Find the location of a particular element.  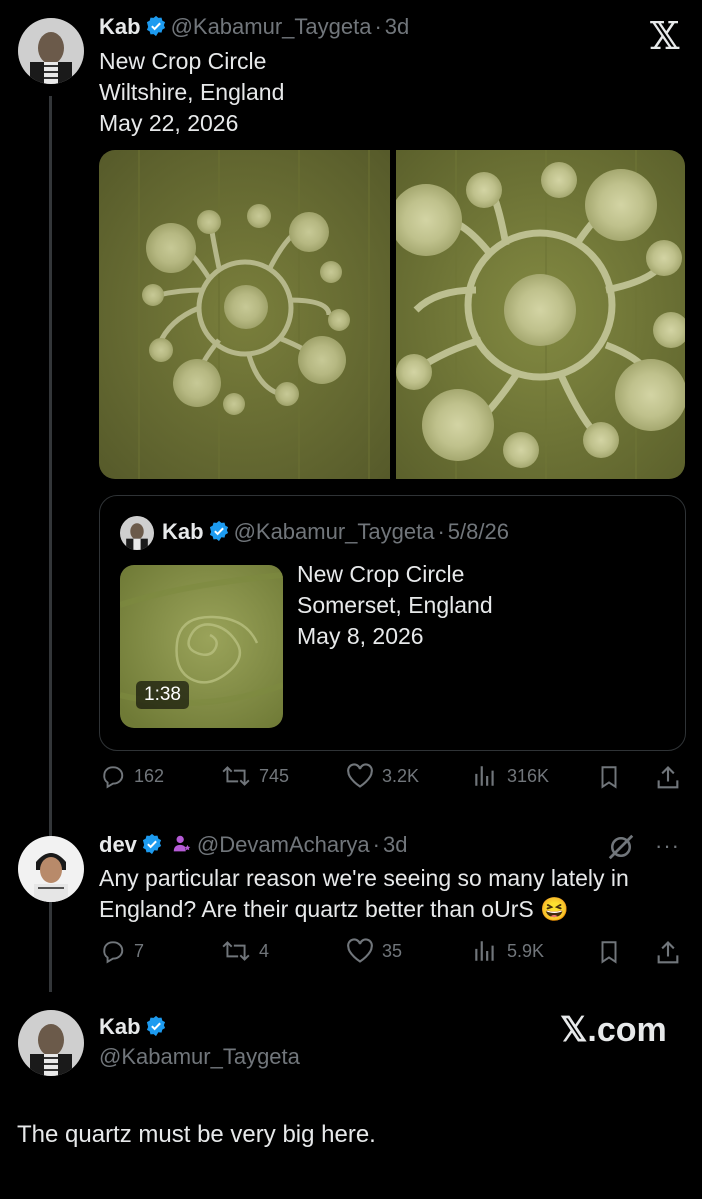

views-count: 316K is located at coordinates (528, 775).